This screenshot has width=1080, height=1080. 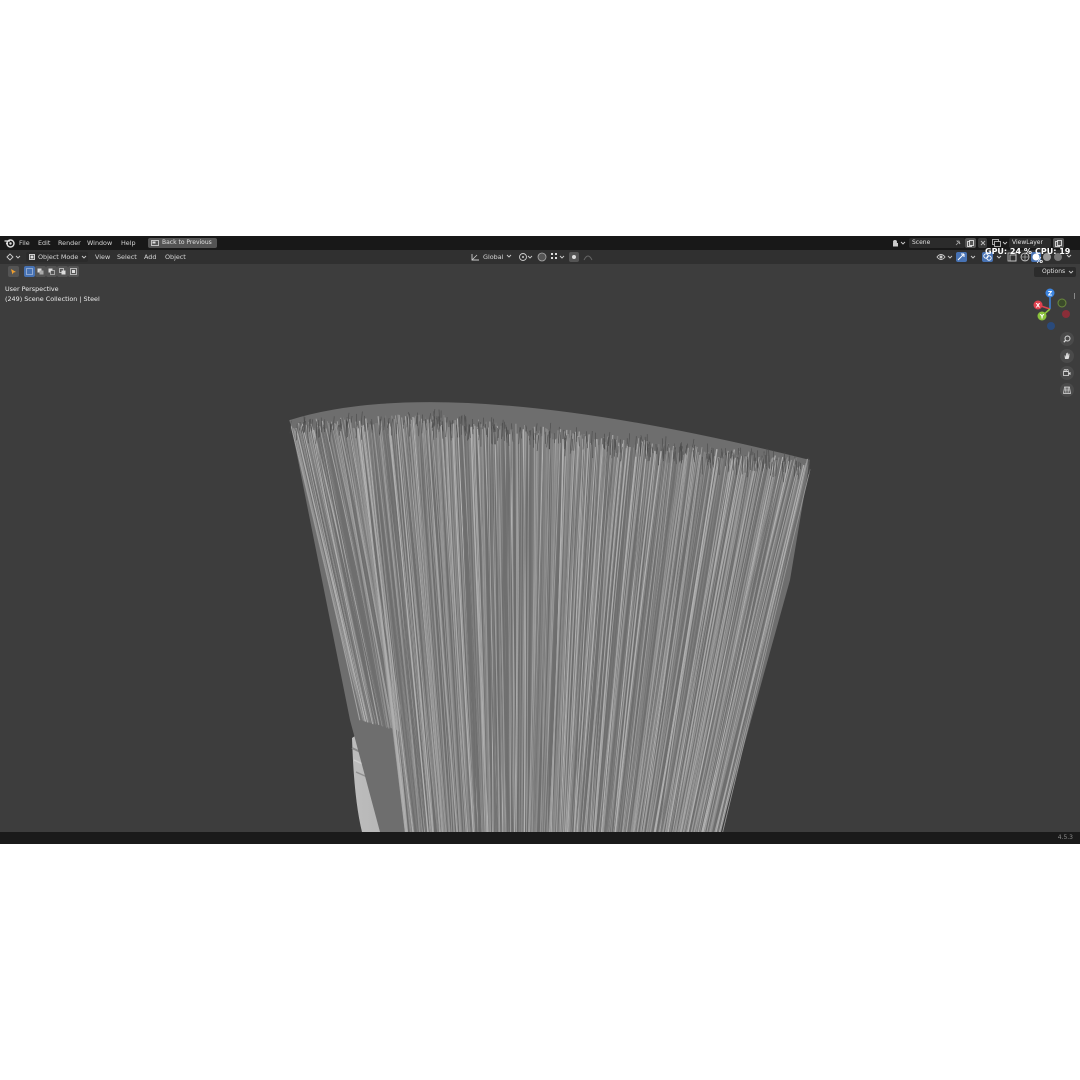 I want to click on select-extend-icon, so click(x=40, y=271).